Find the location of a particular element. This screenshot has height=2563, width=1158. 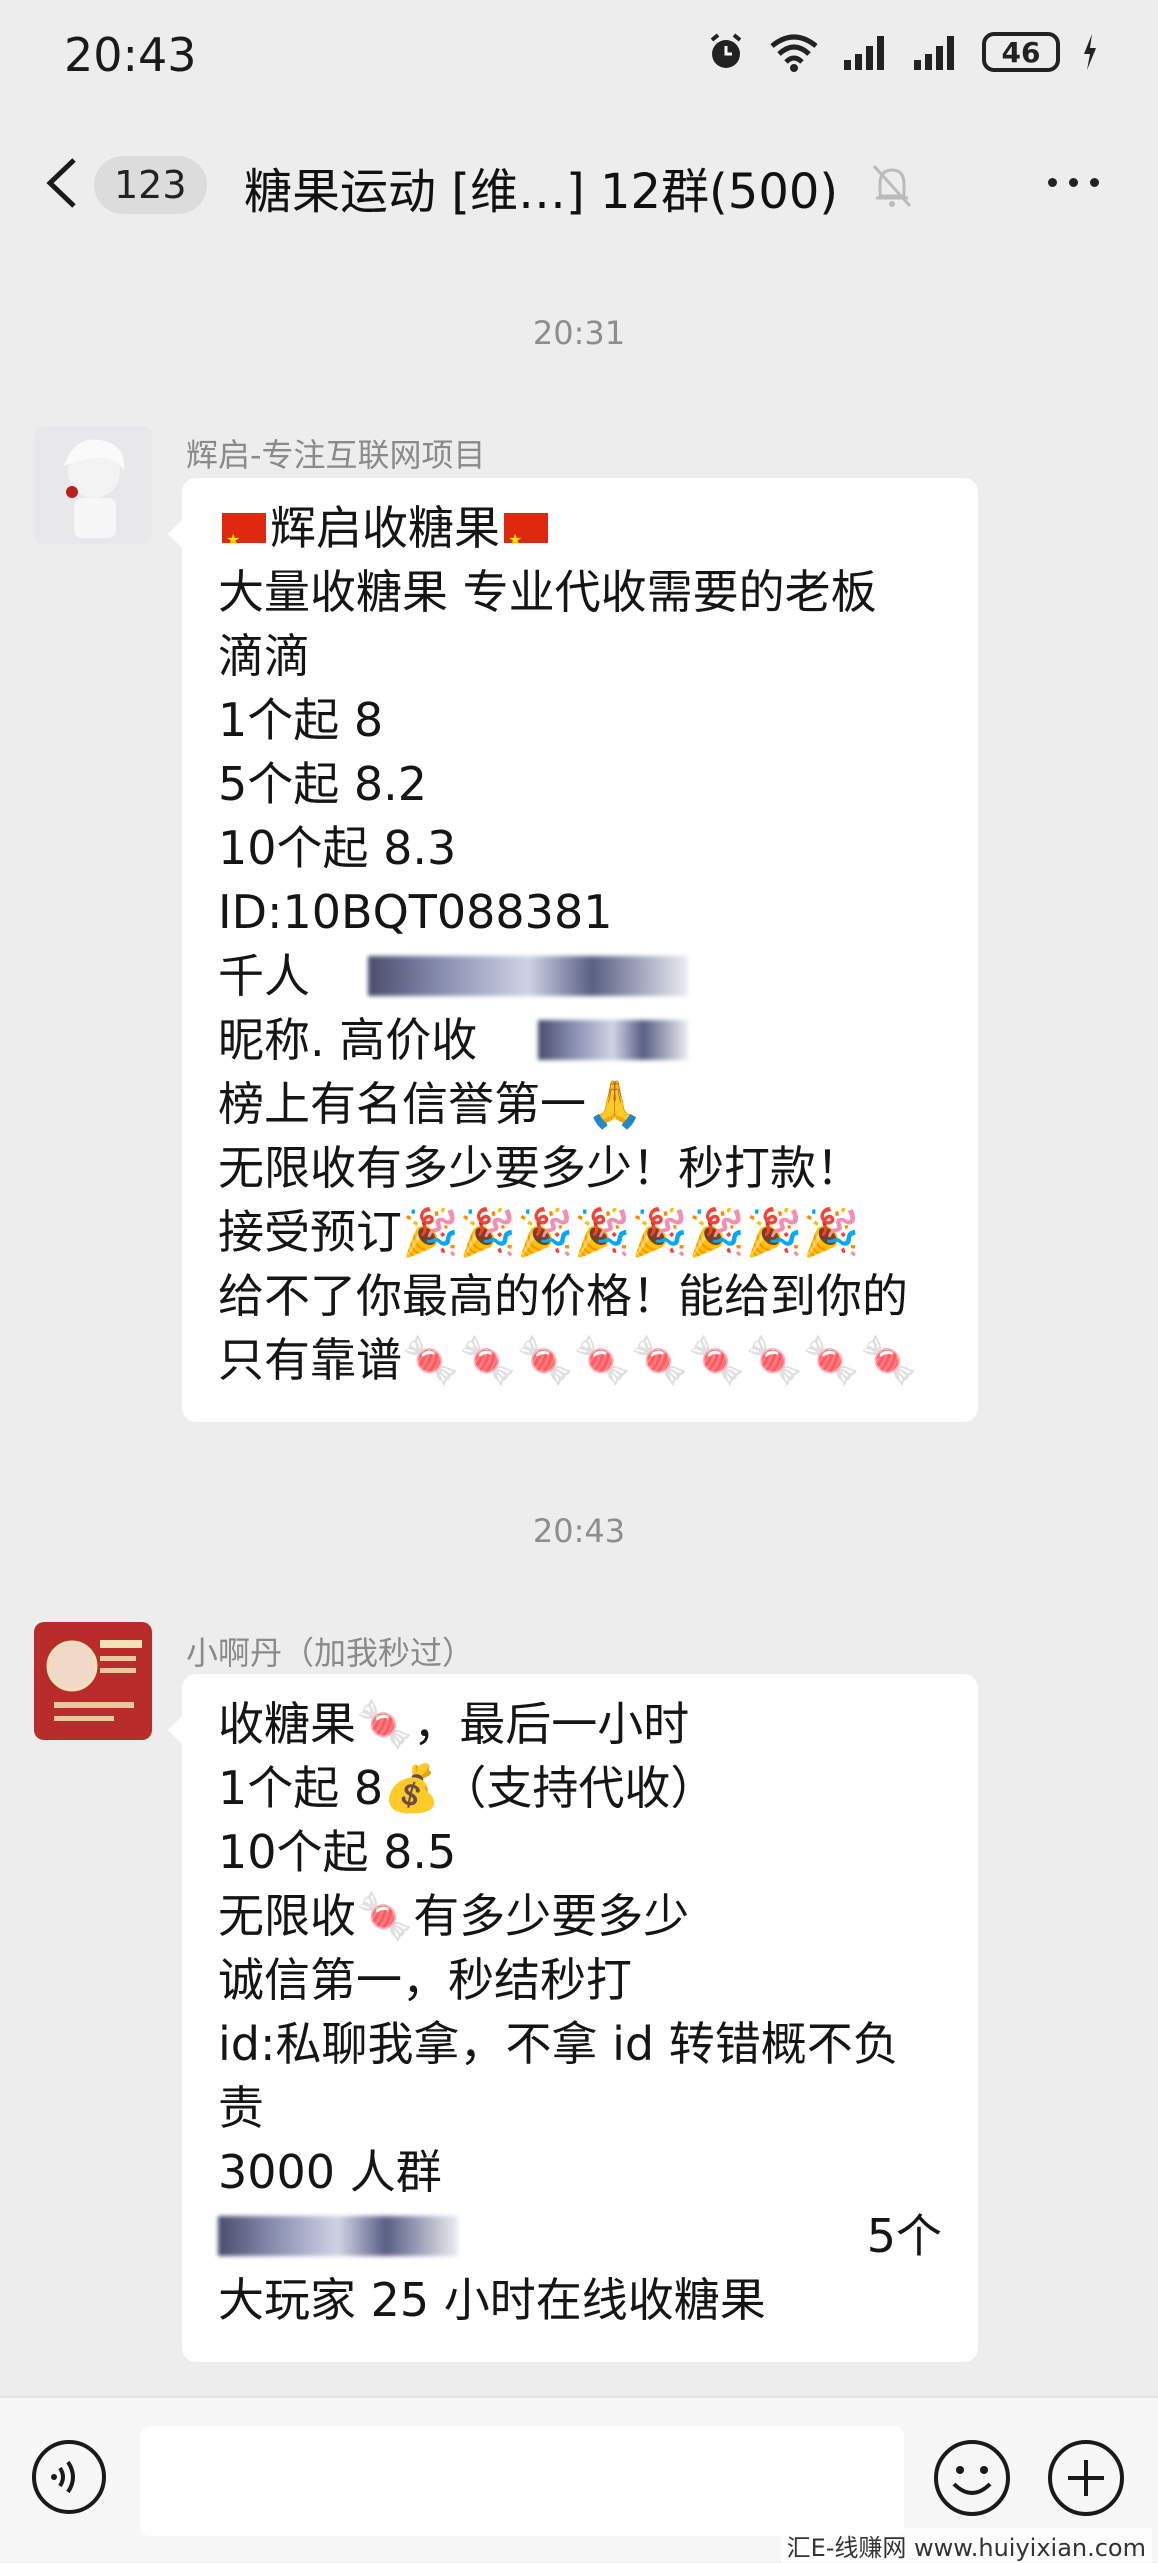

message-line: 诚信第一，秒结秒打 is located at coordinates (425, 1980).